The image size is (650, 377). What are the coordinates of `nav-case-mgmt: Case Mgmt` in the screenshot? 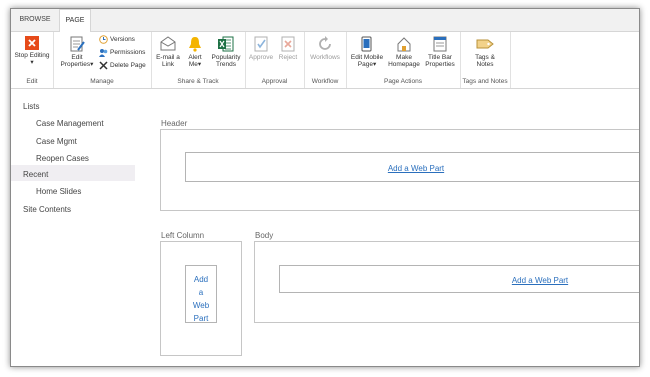 It's located at (56, 141).